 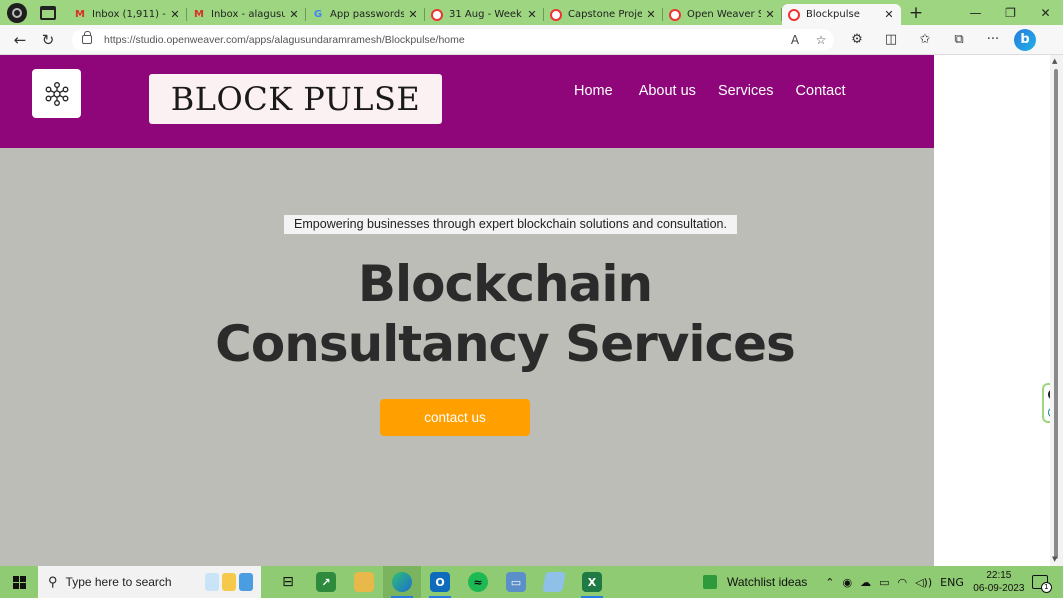 What do you see at coordinates (20, 40) in the screenshot?
I see `back-button: ←` at bounding box center [20, 40].